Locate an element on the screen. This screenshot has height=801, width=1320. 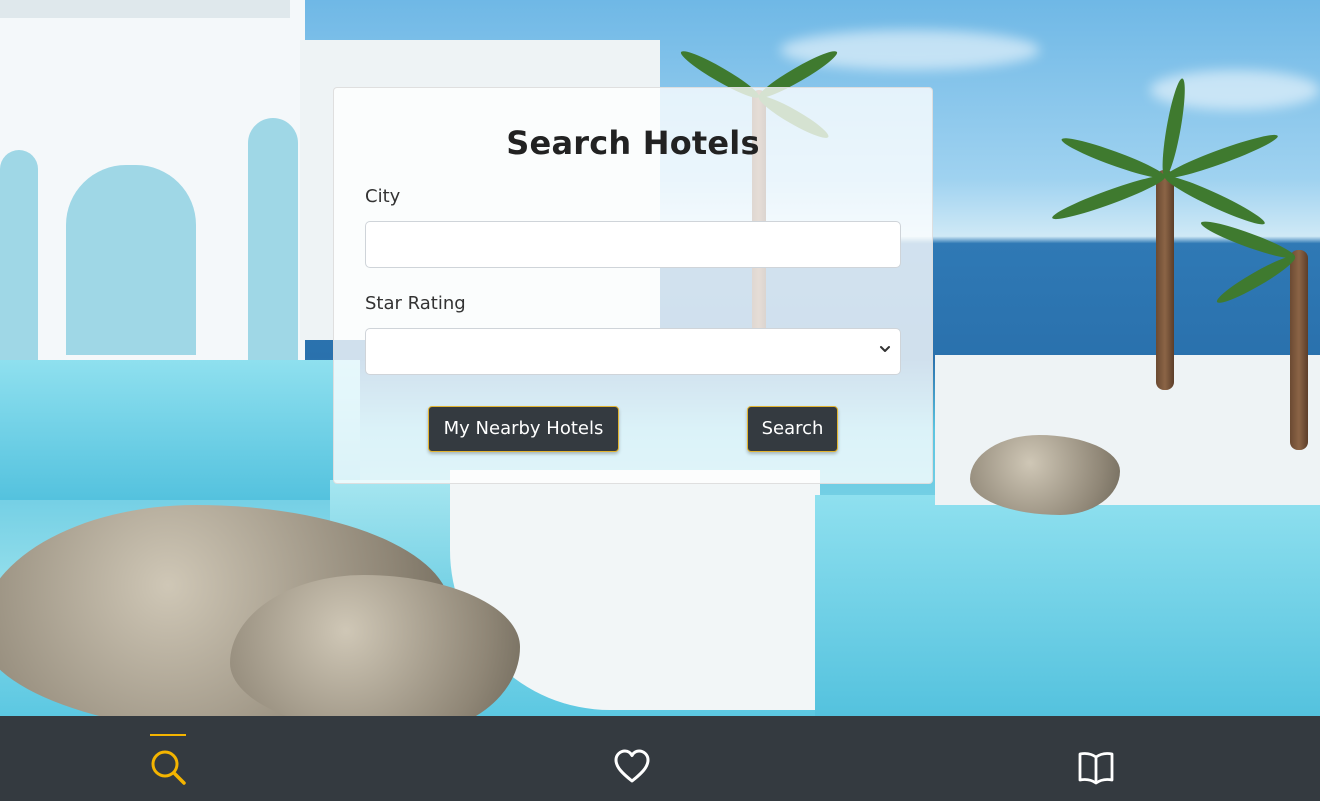
star-rating-label: Star Rating is located at coordinates (415, 303).